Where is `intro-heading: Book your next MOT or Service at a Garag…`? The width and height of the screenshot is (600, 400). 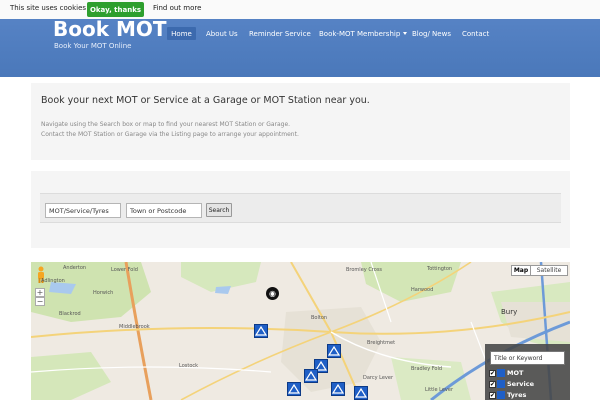
intro-heading: Book your next MOT or Service at a Garag… is located at coordinates (205, 100).